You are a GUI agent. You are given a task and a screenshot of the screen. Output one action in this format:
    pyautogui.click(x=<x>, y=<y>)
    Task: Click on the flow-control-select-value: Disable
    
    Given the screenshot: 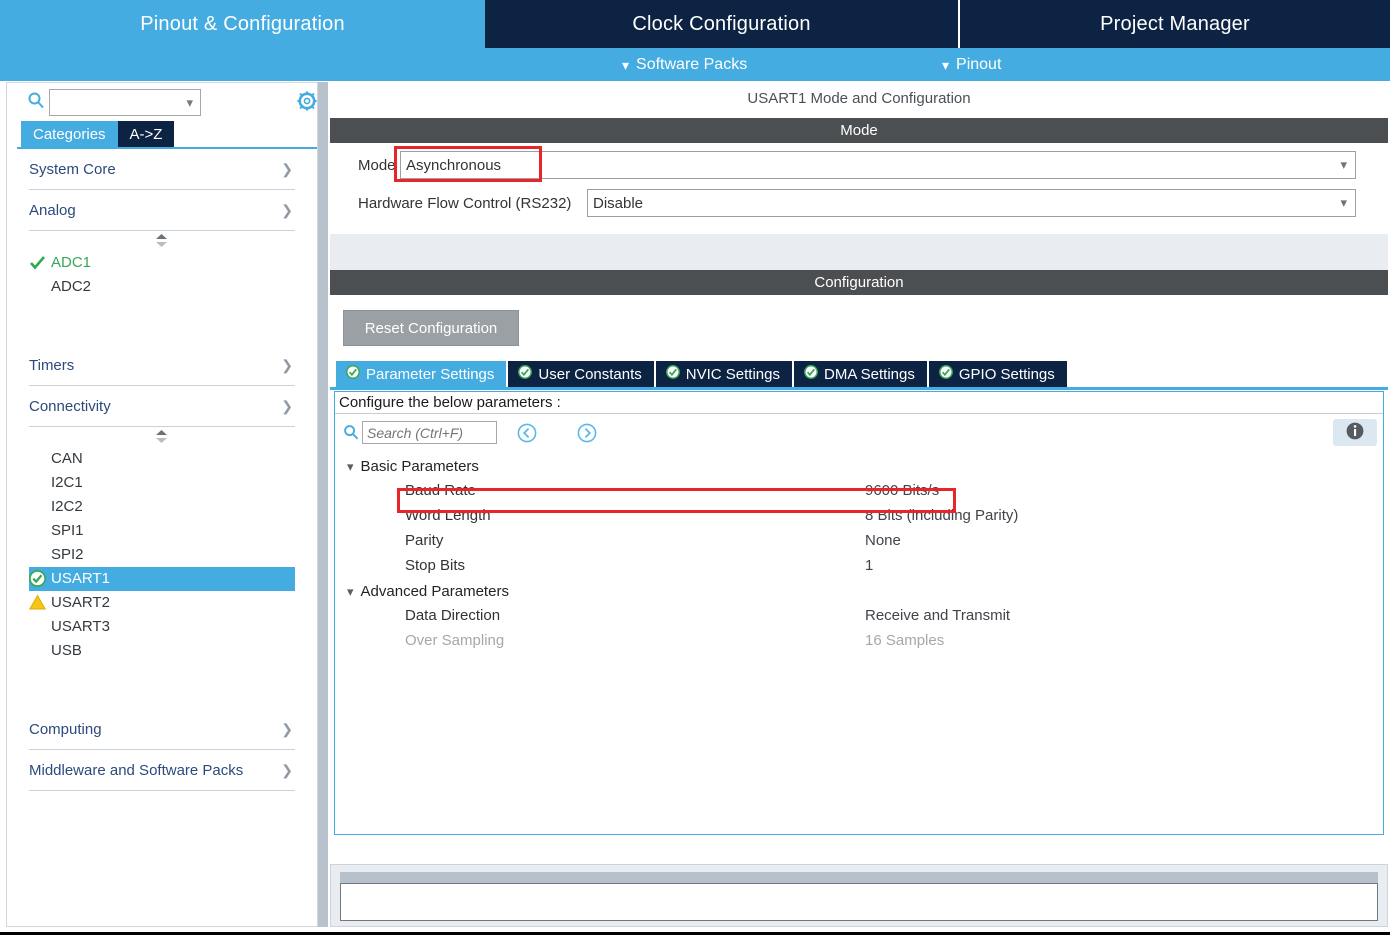 What is the action you would take?
    pyautogui.click(x=618, y=203)
    